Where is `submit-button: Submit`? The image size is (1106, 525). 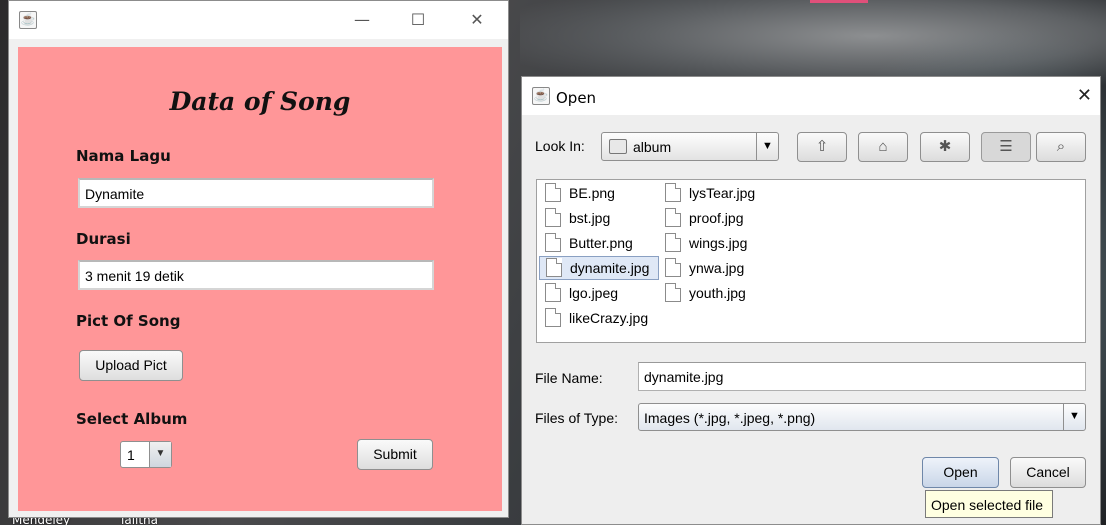
submit-button: Submit is located at coordinates (395, 454).